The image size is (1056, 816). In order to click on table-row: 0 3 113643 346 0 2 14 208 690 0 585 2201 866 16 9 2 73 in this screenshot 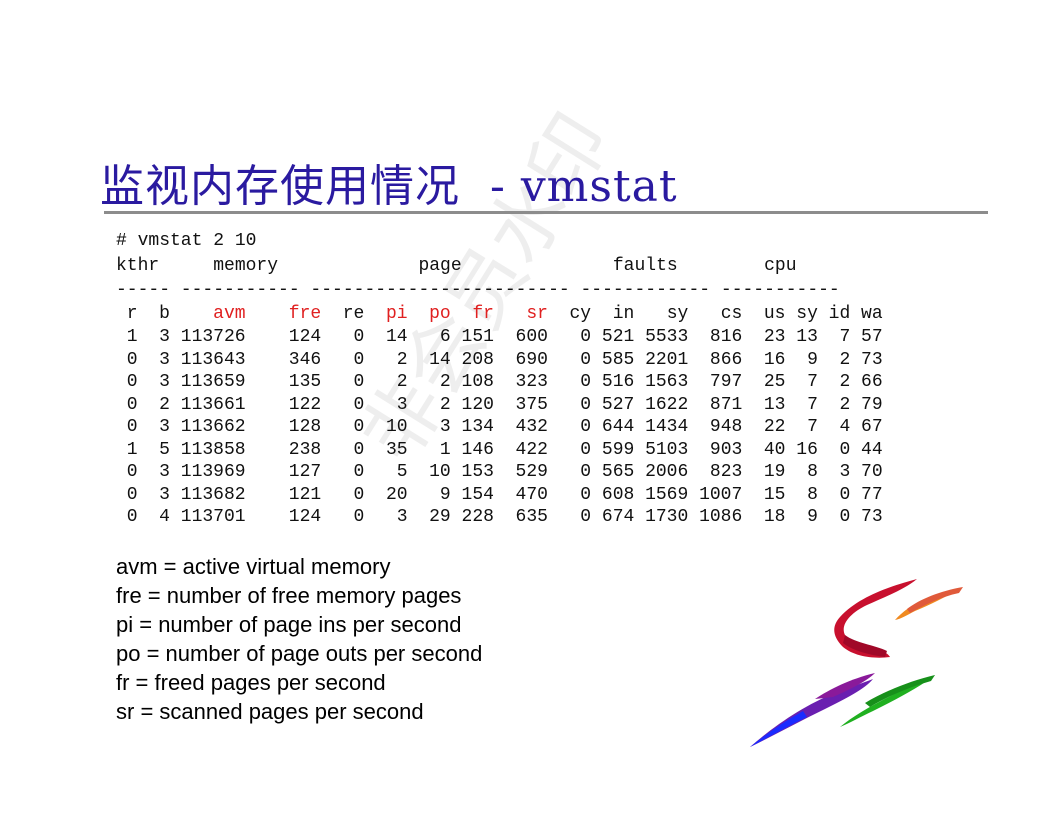, I will do `click(499, 360)`.